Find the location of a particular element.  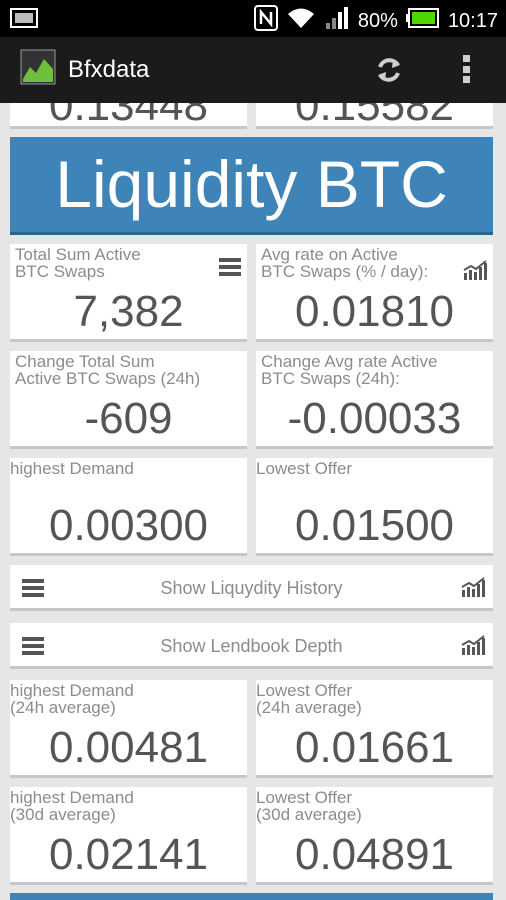

app-chart-icon is located at coordinates (38, 67).